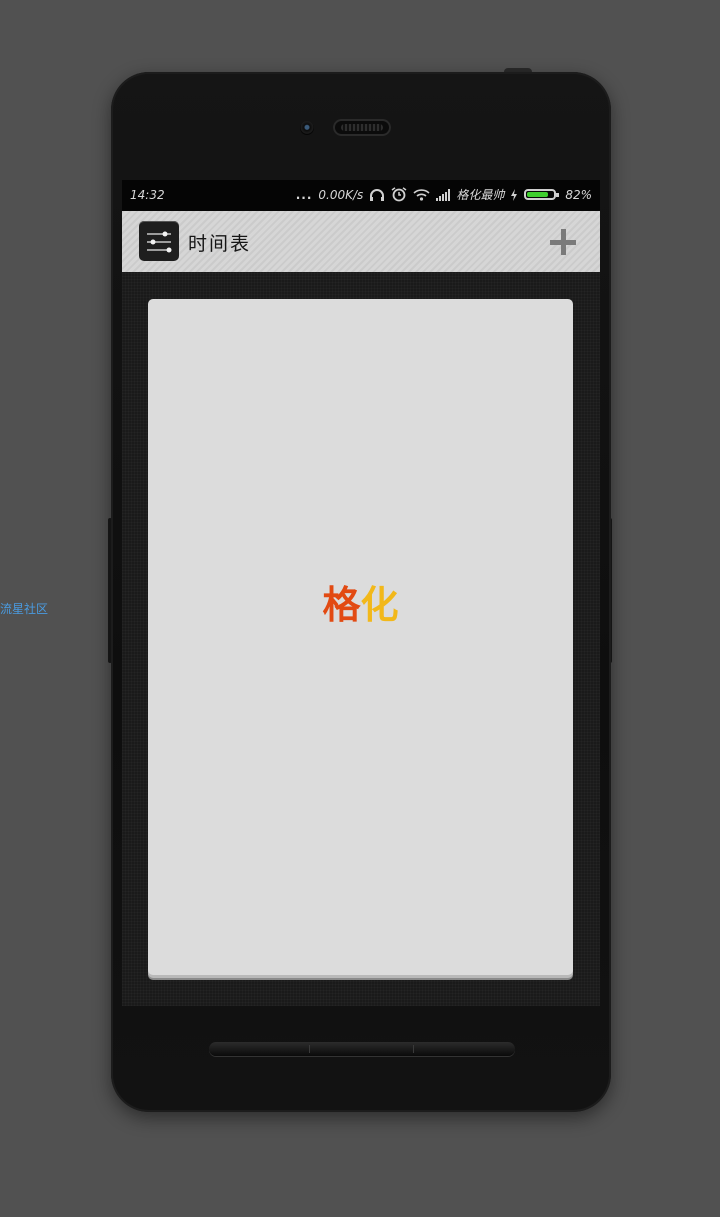 This screenshot has width=720, height=1217. I want to click on alarm-icon, so click(399, 194).